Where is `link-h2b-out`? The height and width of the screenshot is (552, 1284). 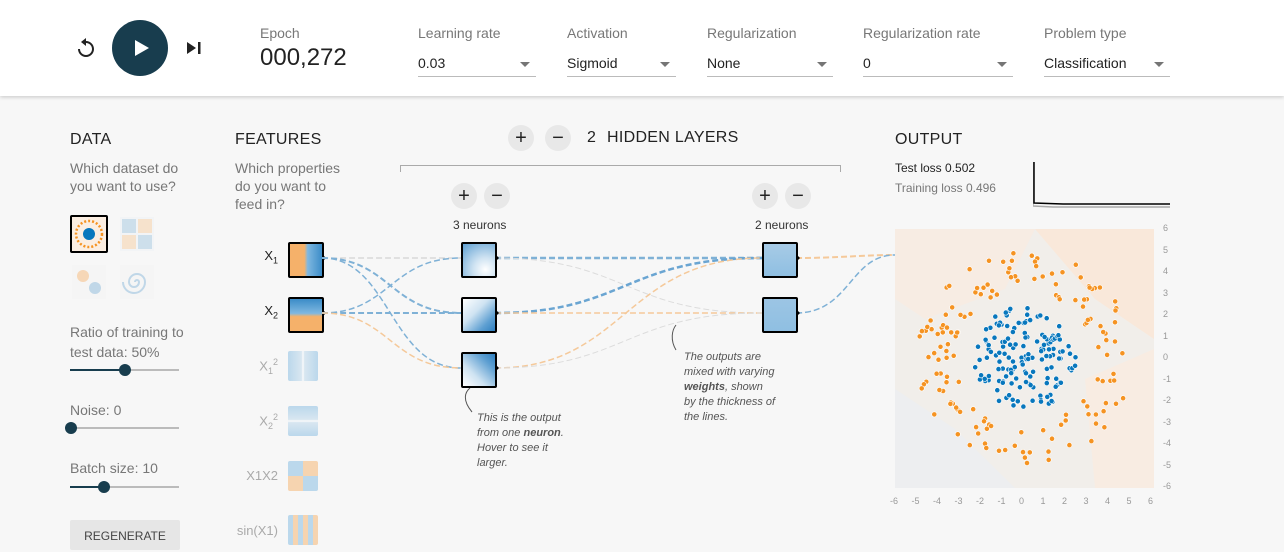
link-h2b-out is located at coordinates (845, 284).